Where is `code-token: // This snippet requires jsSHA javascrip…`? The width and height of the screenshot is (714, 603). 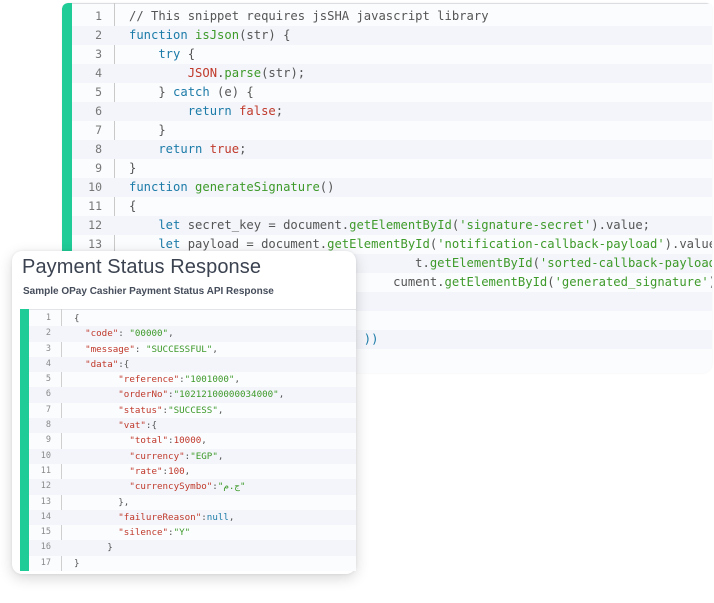 code-token: // This snippet requires jsSHA javascrip… is located at coordinates (309, 16).